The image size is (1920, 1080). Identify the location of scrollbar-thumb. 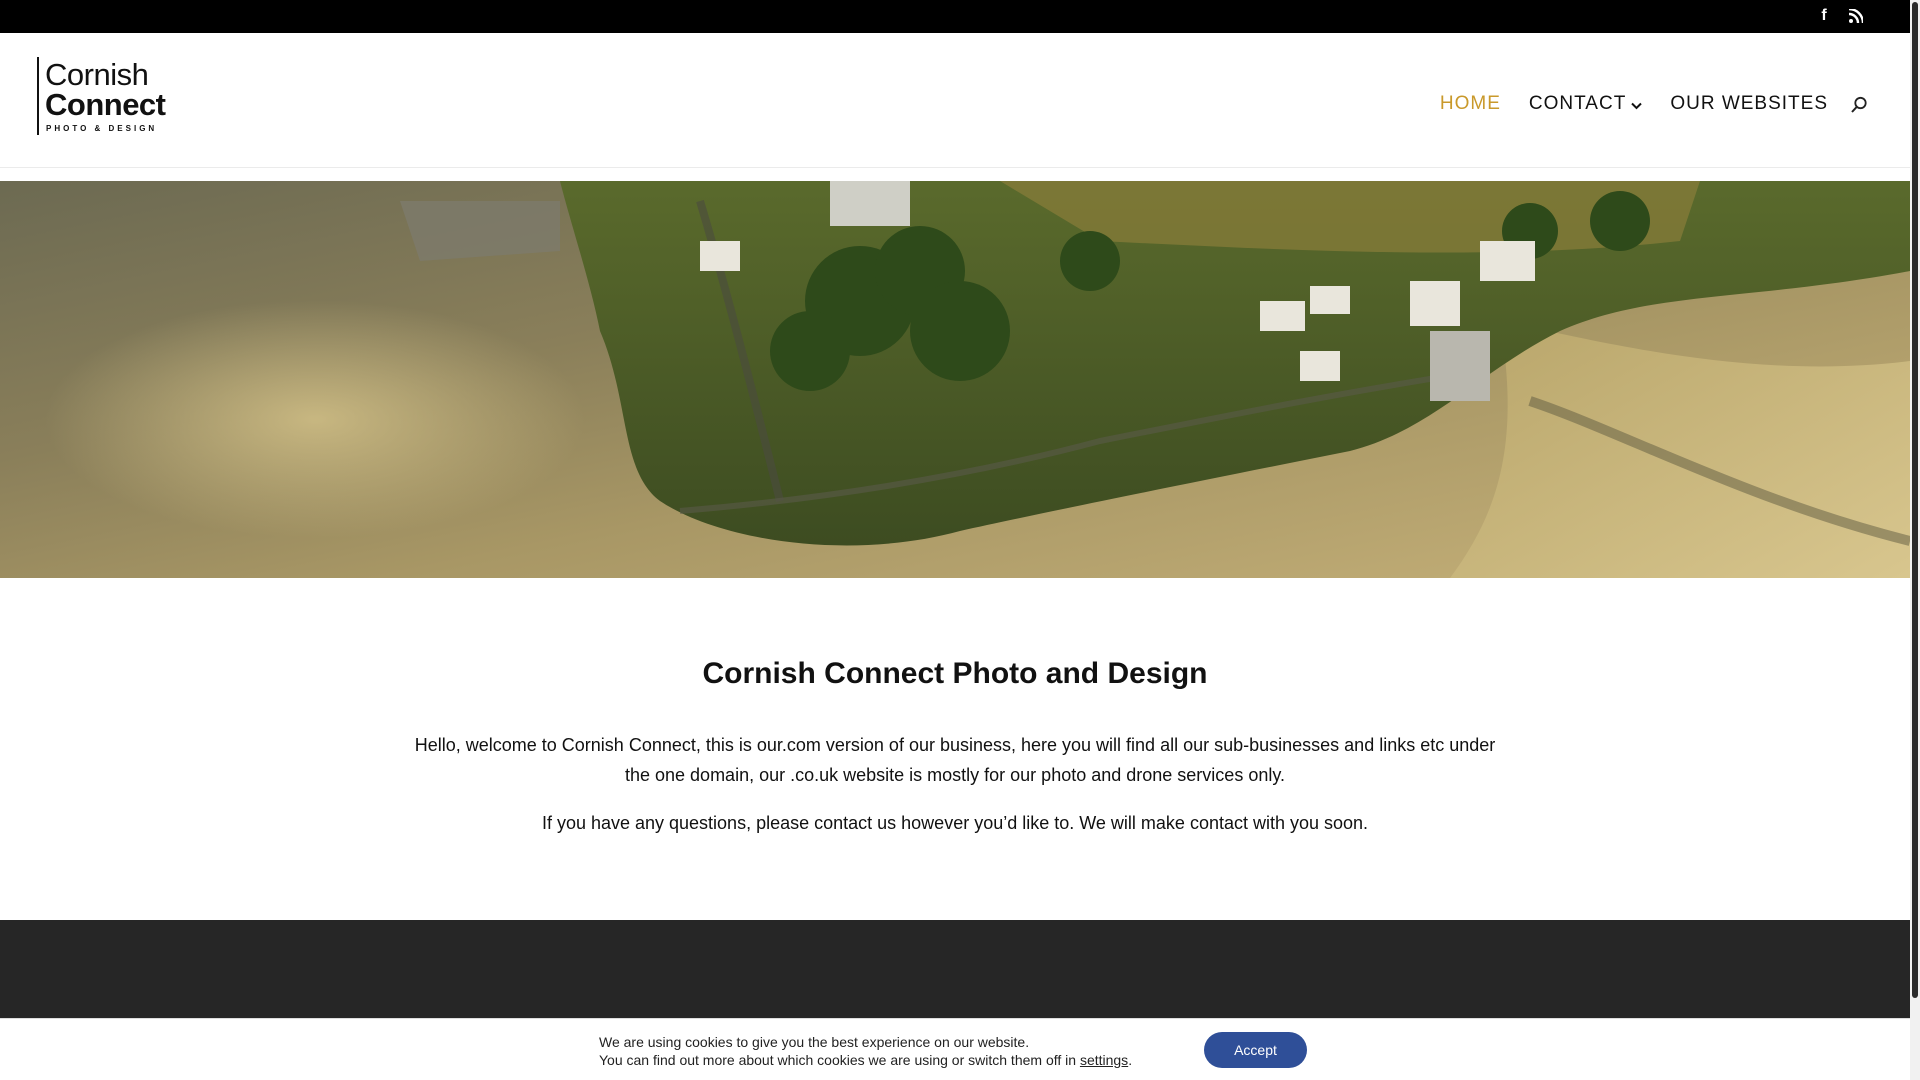
(1915, 500).